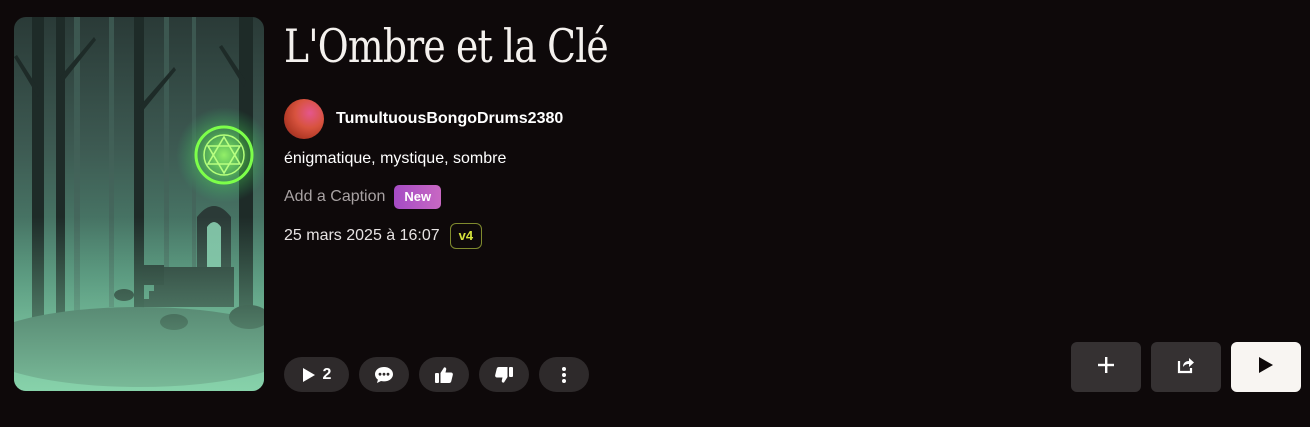  Describe the element at coordinates (327, 374) in the screenshot. I see `play-count: 2` at that location.